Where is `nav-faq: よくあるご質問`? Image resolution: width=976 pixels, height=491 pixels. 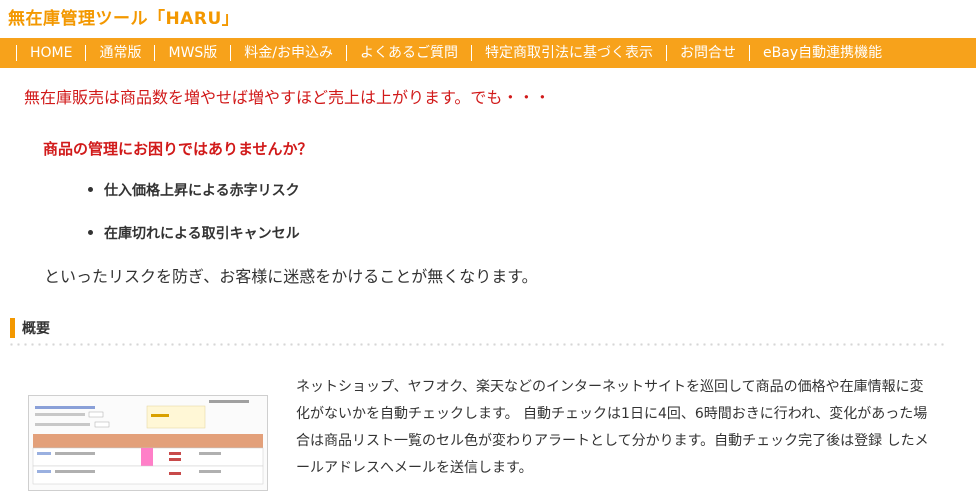 nav-faq: よくあるご質問 is located at coordinates (408, 53).